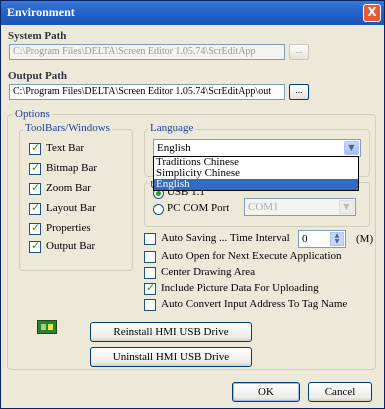 This screenshot has width=385, height=409. I want to click on time-interval-stepper: 0 ▲ ▼, so click(322, 239).